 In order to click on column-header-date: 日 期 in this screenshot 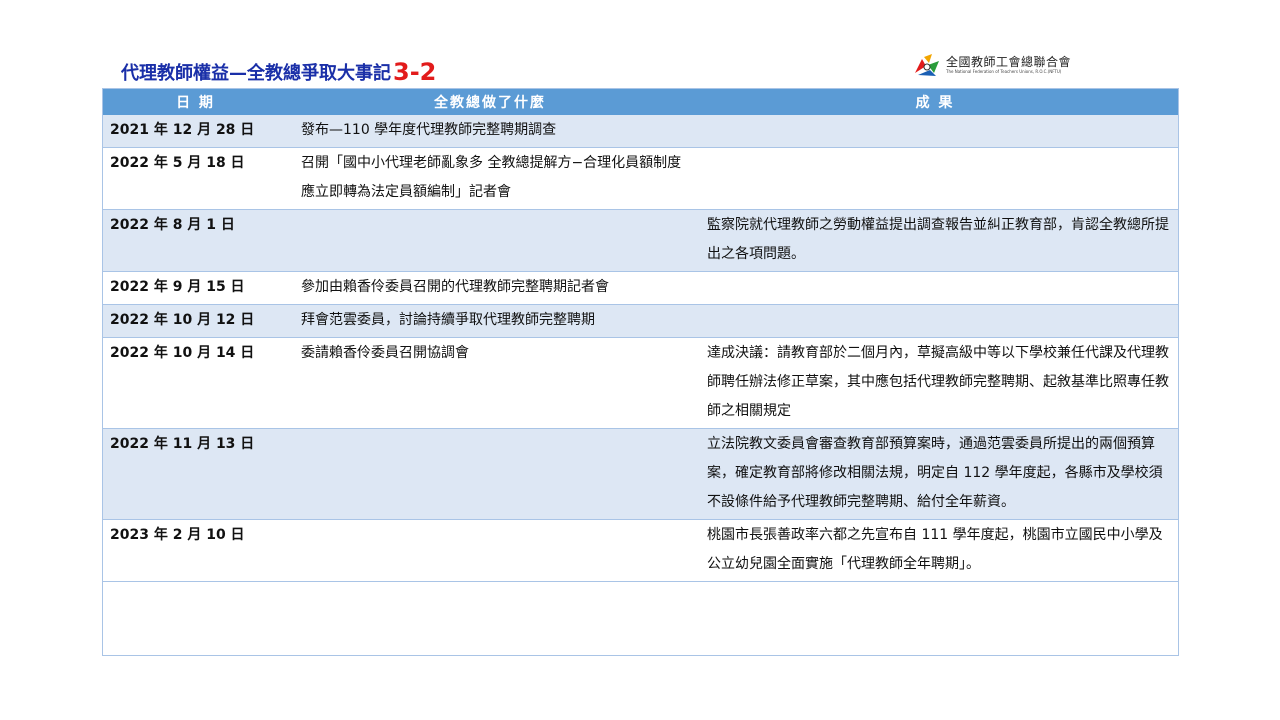, I will do `click(195, 101)`.